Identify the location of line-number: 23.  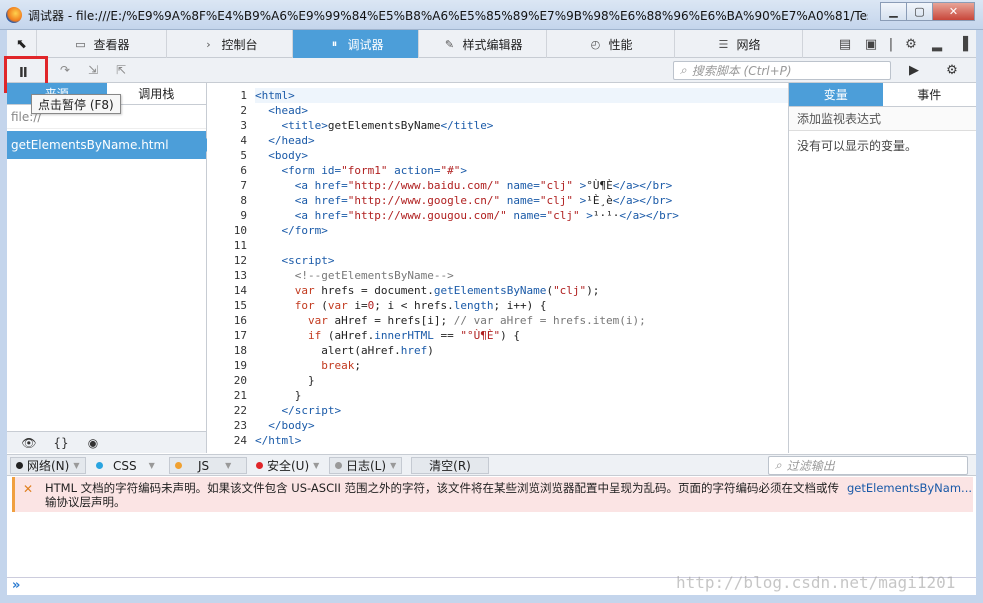
(228, 425).